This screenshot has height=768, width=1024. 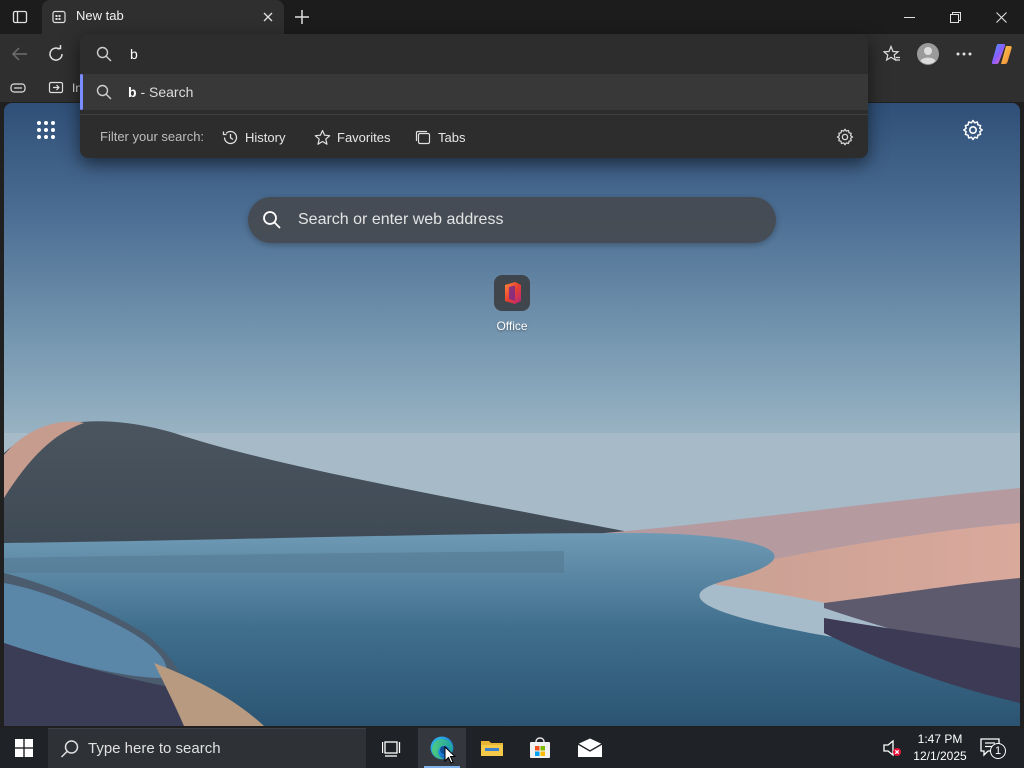 I want to click on task-view-button, so click(x=392, y=748).